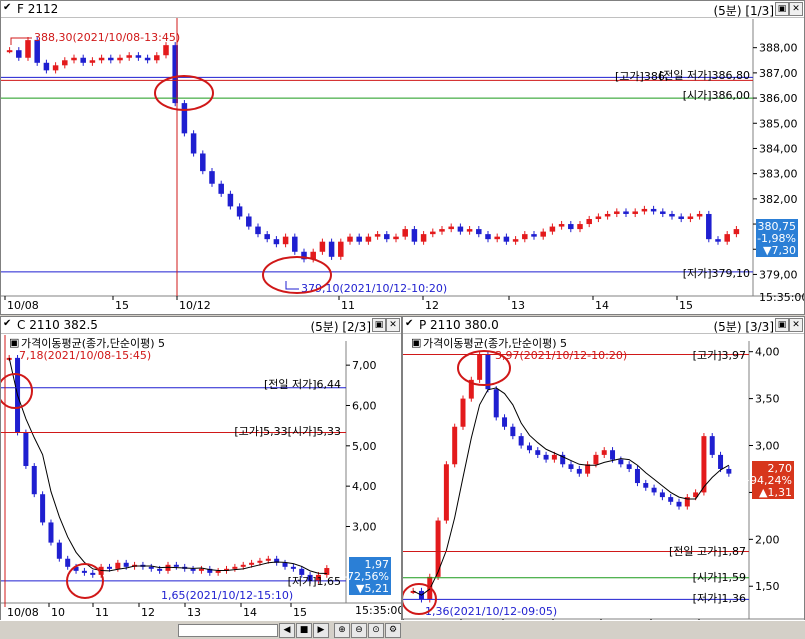  What do you see at coordinates (292, 285) in the screenshot?
I see `low-note-pointer` at bounding box center [292, 285].